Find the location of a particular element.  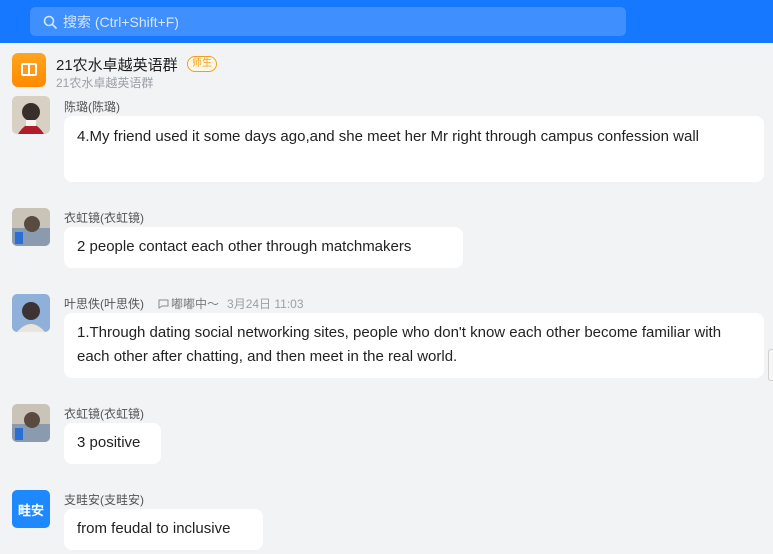

message-time: 3月24日 11:03 is located at coordinates (265, 304).